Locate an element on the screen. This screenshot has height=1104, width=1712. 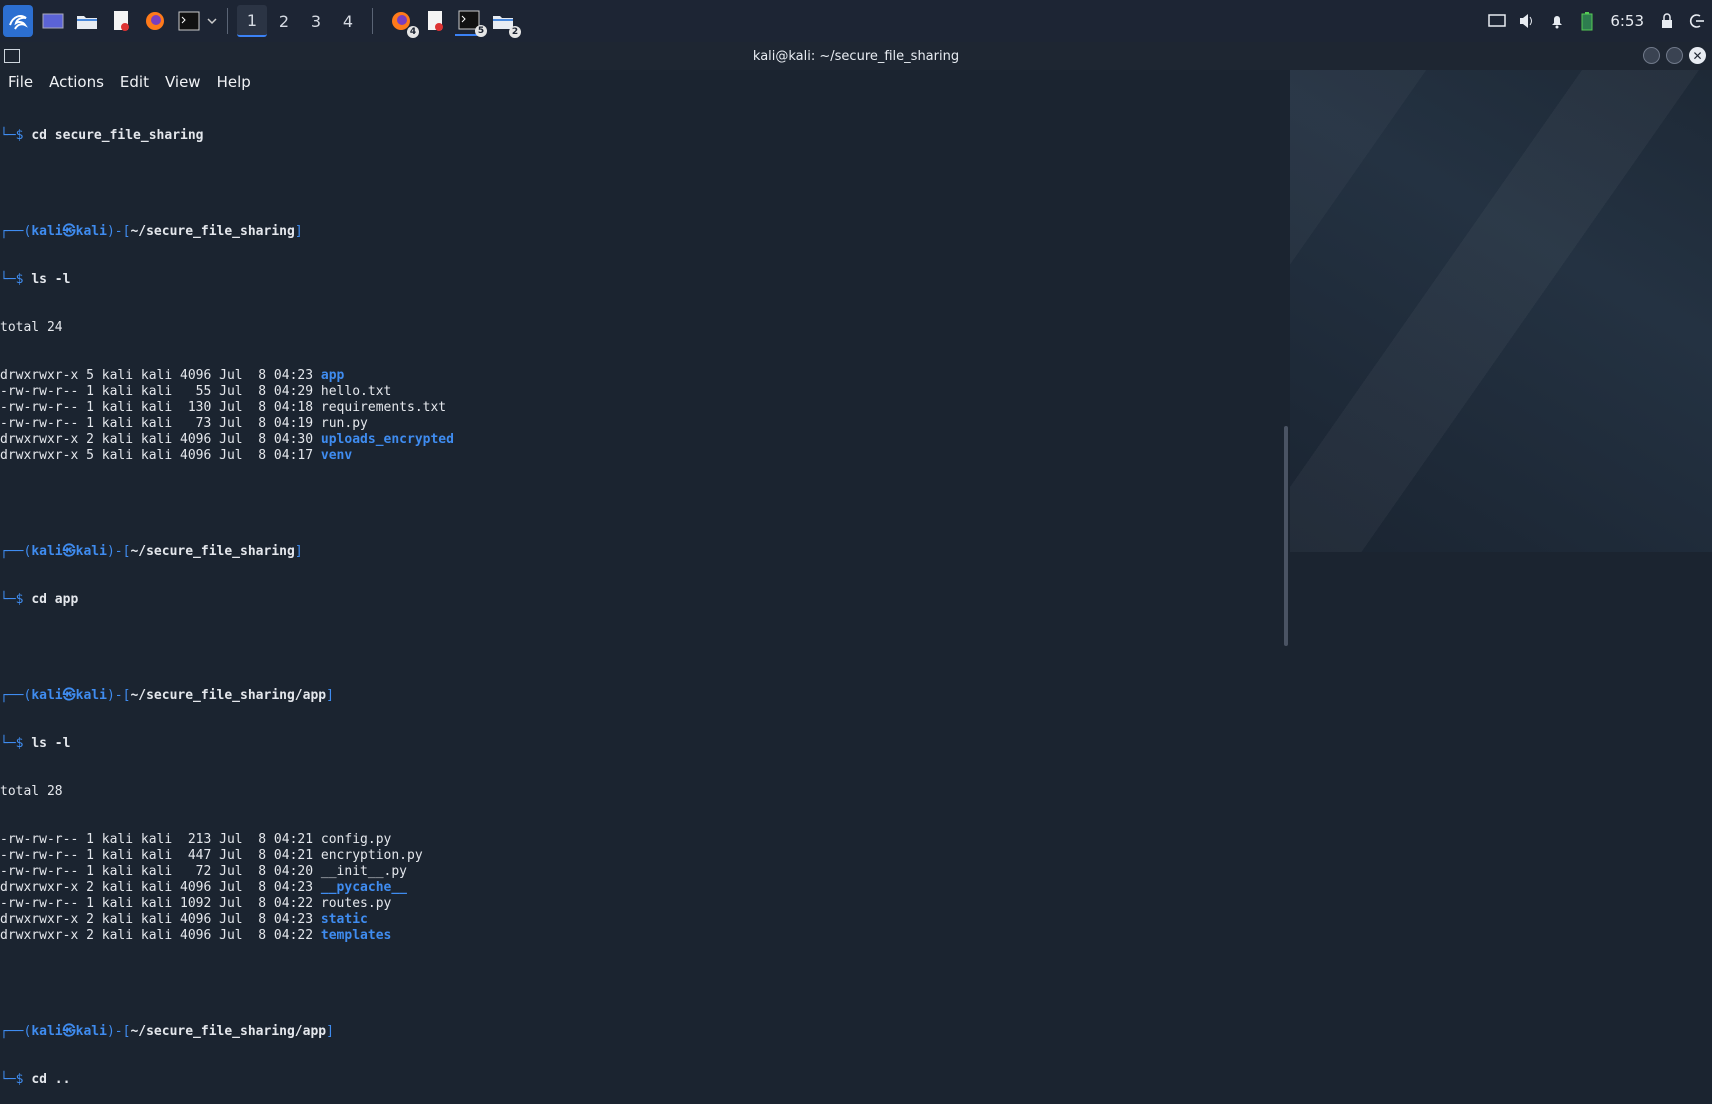
window-titlebar: kali@kali: ~/secure_file_sharing ✕ is located at coordinates (856, 56).